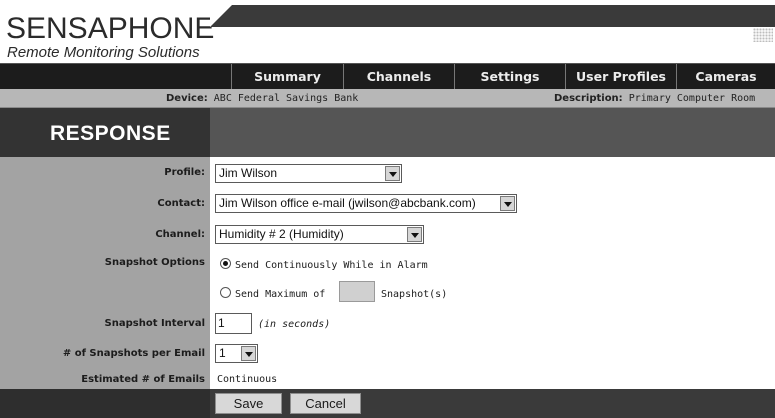 This screenshot has width=775, height=418. What do you see at coordinates (308, 173) in the screenshot?
I see `profile-select: Jim Wilson` at bounding box center [308, 173].